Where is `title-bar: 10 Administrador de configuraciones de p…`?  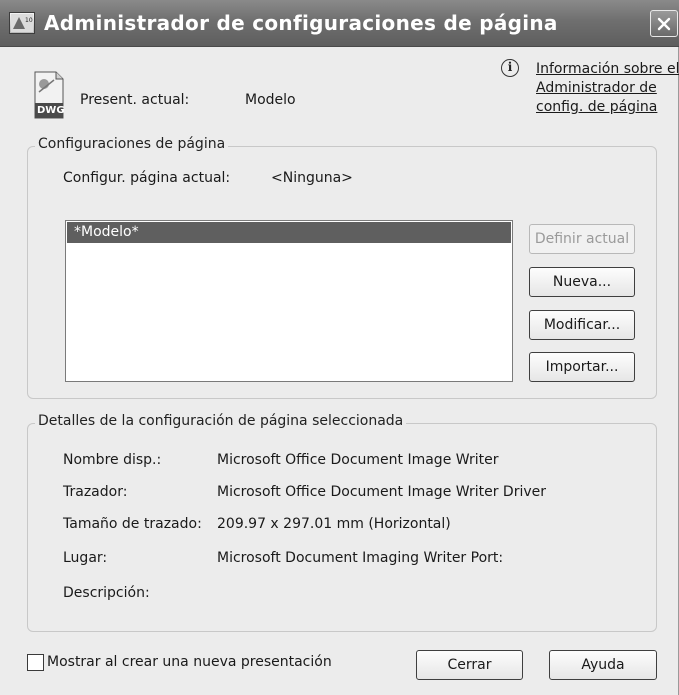 title-bar: 10 Administrador de configuraciones de p… is located at coordinates (339, 23).